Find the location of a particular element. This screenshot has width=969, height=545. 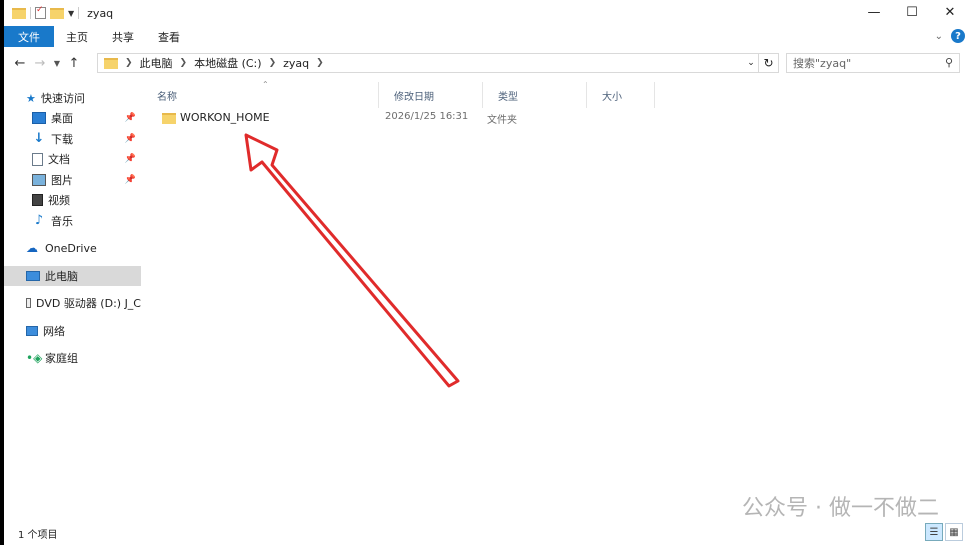

breadcrumb-local-disk: 本地磁盘 (C:) is located at coordinates (227, 63).